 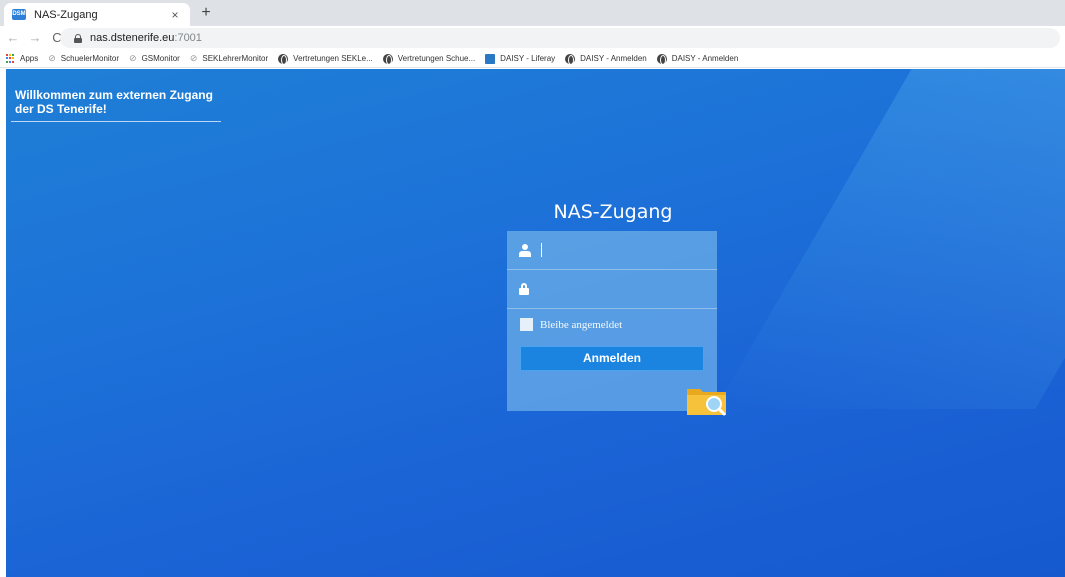 What do you see at coordinates (66, 14) in the screenshot?
I see `tab-title: NAS-Zugang` at bounding box center [66, 14].